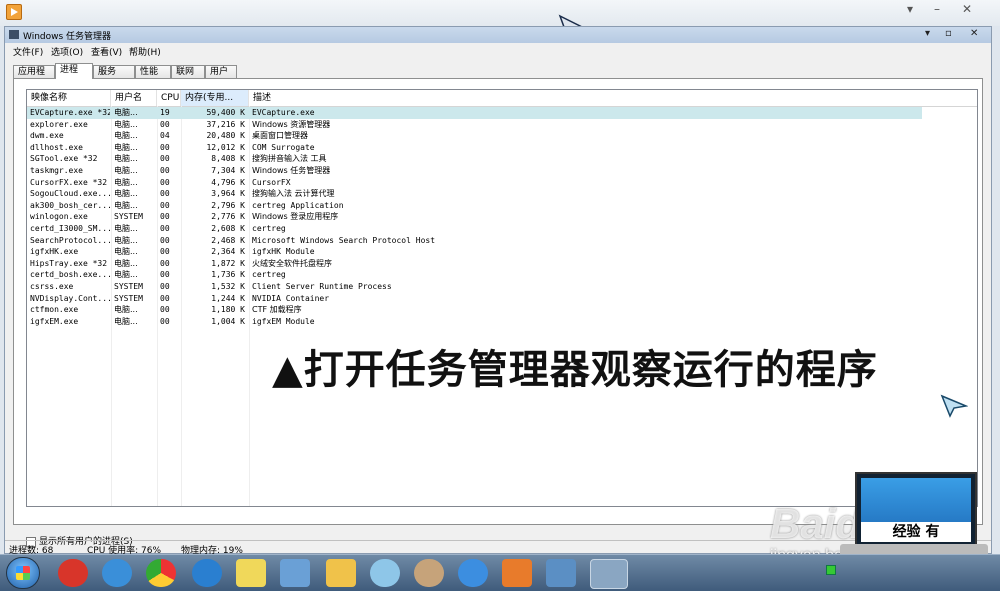 The image size is (1000, 591). Describe the element at coordinates (228, 240) in the screenshot. I see `cell-mem: 2,468 K` at that location.